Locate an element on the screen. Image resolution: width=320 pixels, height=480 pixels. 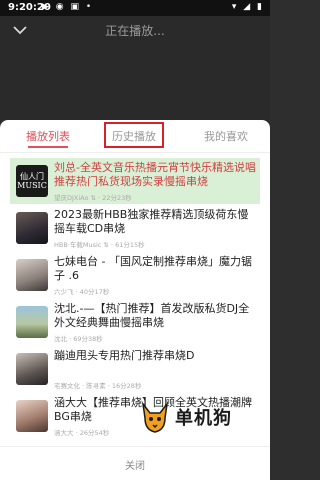
track-meta: 宅赛文化 · 陈寻素 · 16分28秒 is located at coordinates (98, 386).